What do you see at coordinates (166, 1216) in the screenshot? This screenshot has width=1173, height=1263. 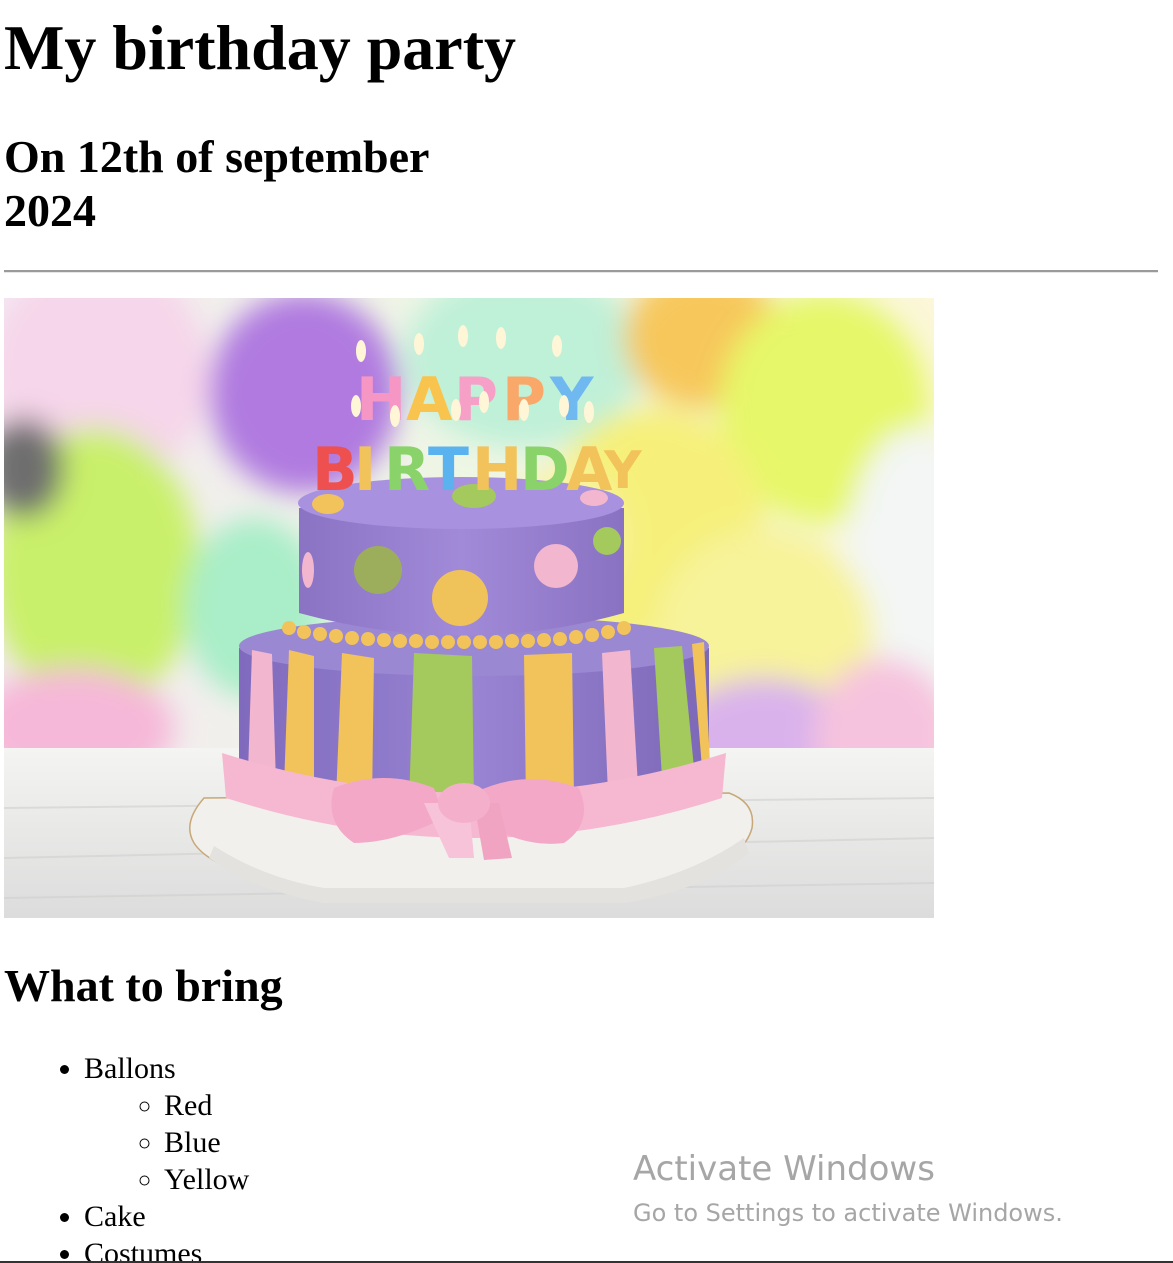 I see `list-item-cake: Cake` at bounding box center [166, 1216].